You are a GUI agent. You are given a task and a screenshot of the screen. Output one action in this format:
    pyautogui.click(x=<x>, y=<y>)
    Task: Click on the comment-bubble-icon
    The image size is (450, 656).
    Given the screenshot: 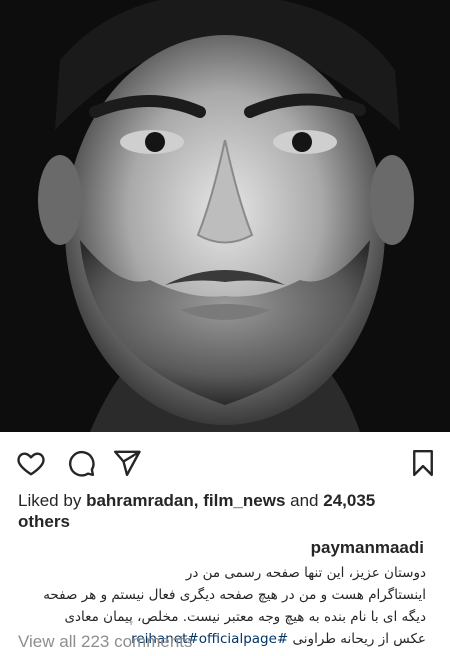 What is the action you would take?
    pyautogui.click(x=81, y=463)
    